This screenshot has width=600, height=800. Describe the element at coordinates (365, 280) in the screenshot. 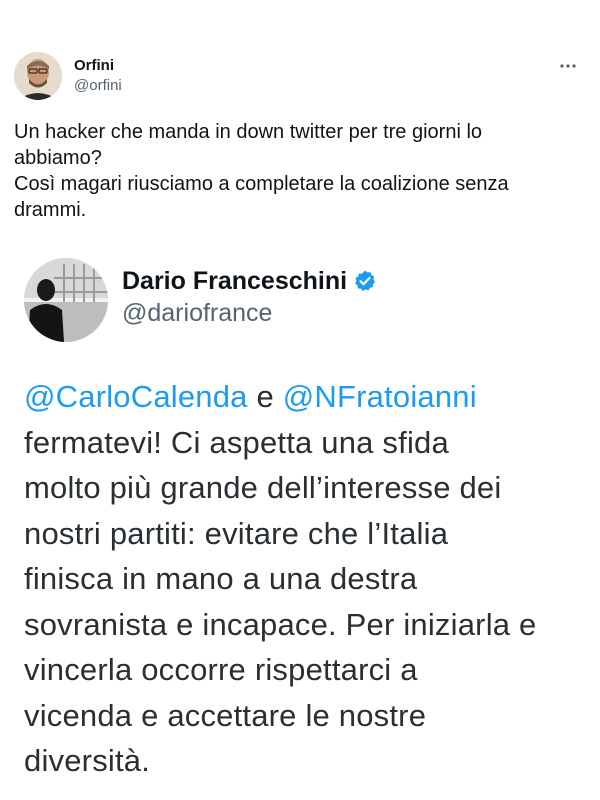

I see `verified-badge-icon` at that location.